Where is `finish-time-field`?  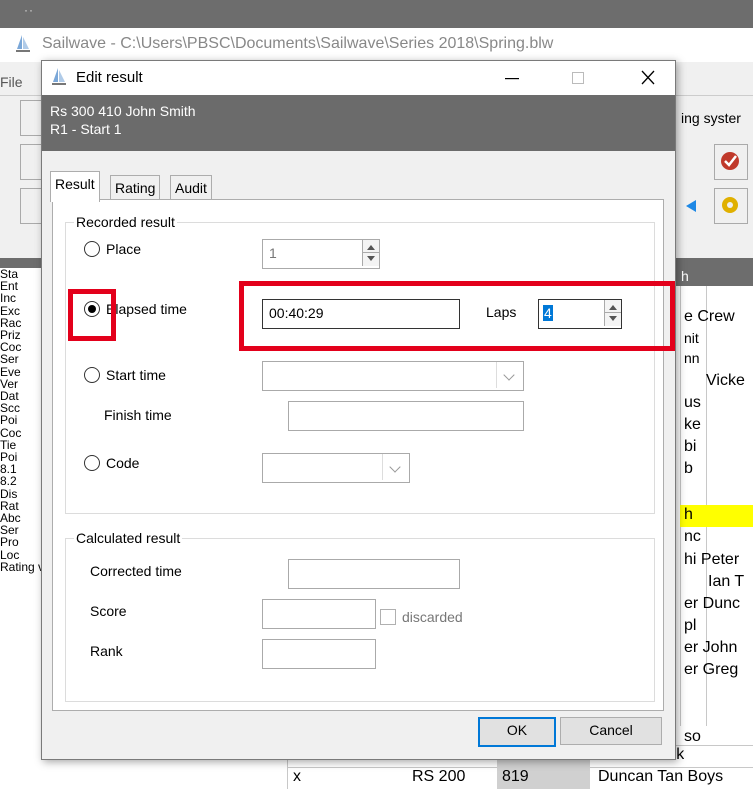
finish-time-field is located at coordinates (406, 416).